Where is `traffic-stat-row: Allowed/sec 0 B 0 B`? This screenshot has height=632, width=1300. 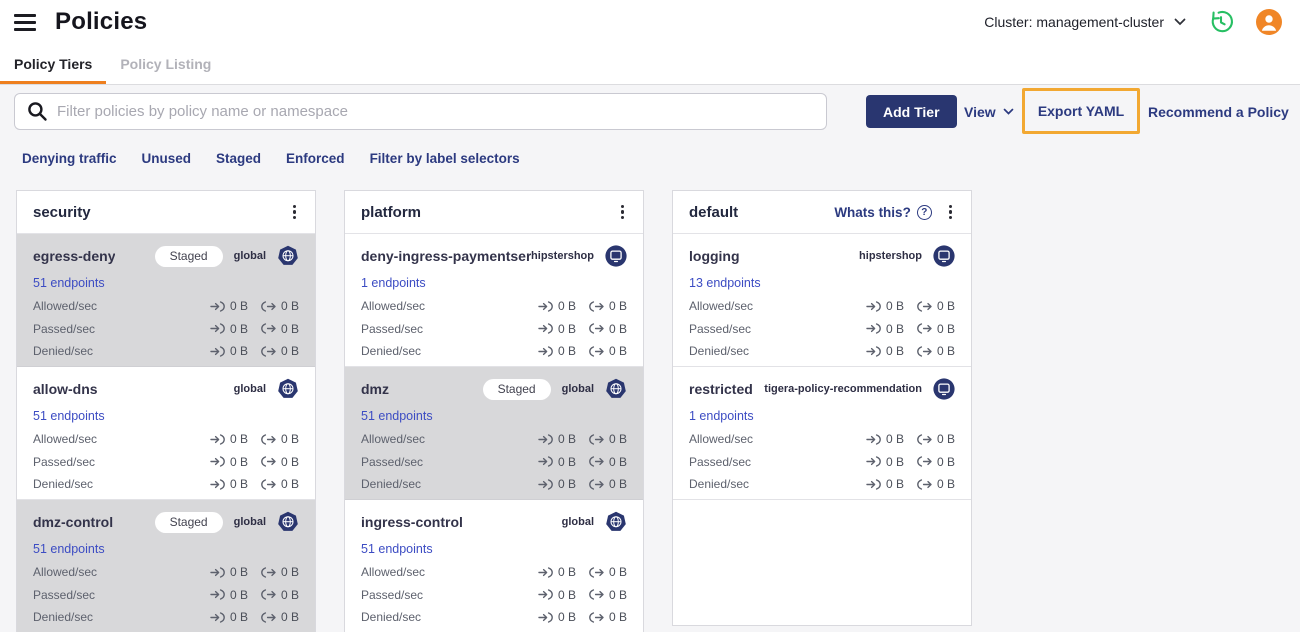 traffic-stat-row: Allowed/sec 0 B 0 B is located at coordinates (494, 572).